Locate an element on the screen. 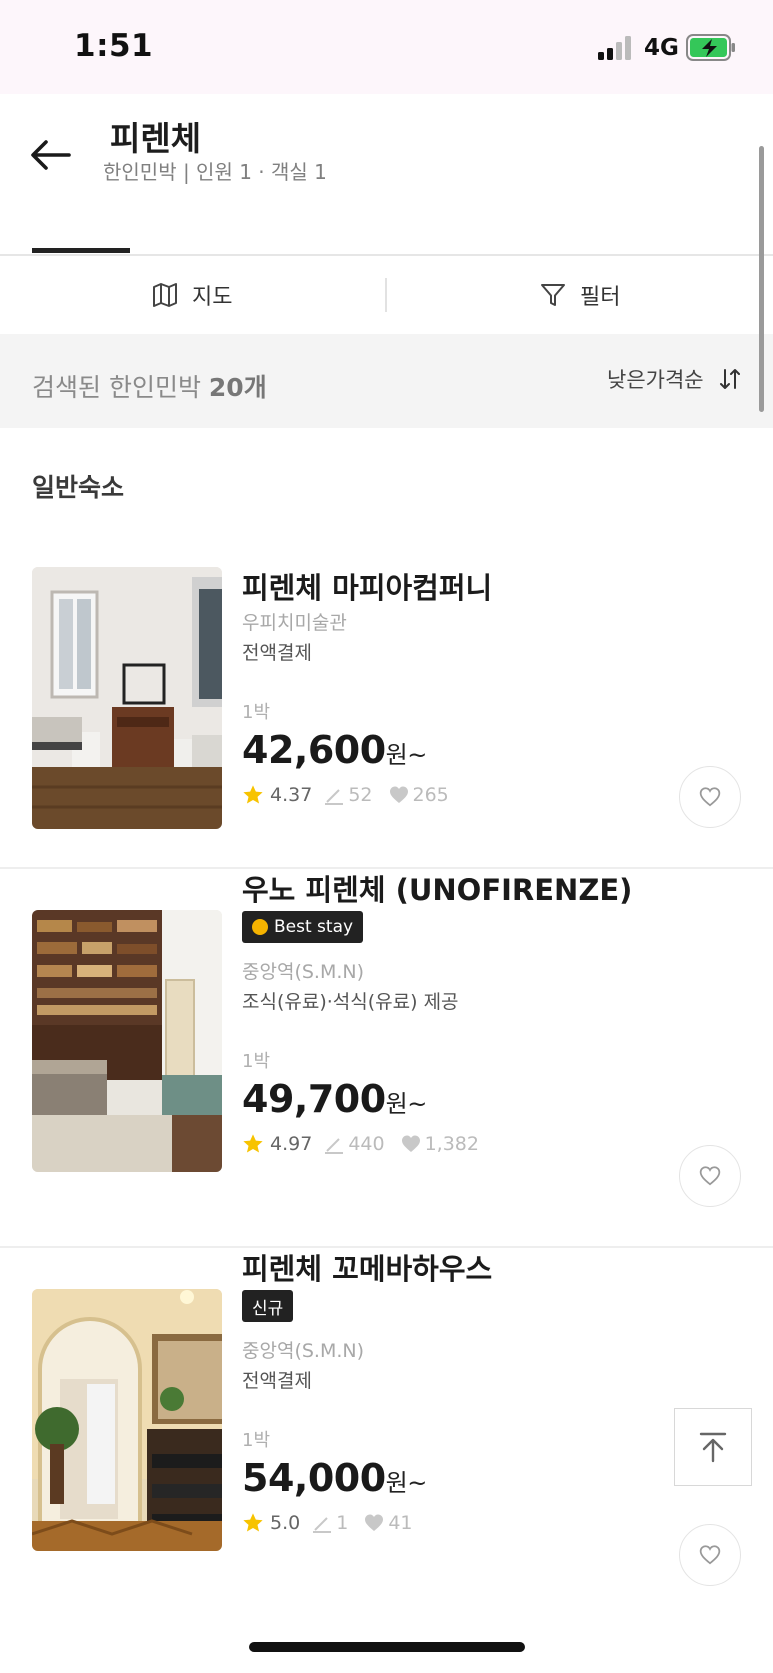 This screenshot has height=1673, width=773. map-icon is located at coordinates (165, 295).